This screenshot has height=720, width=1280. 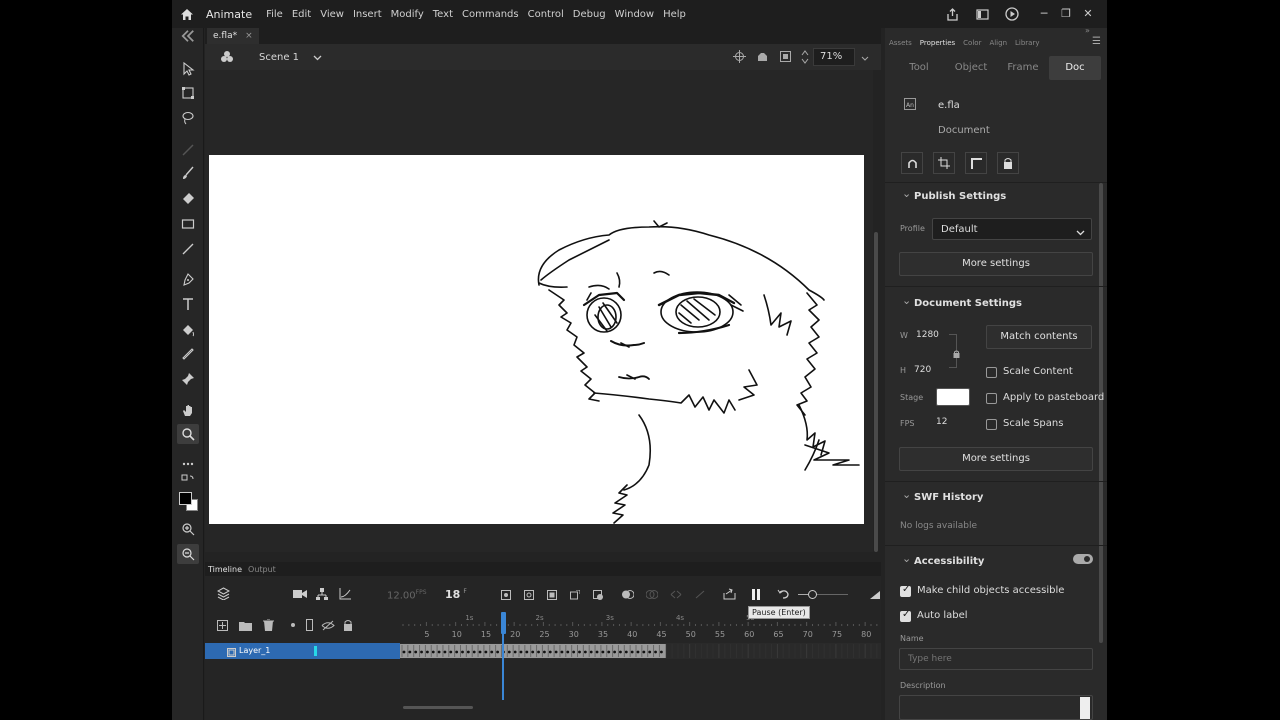 I want to click on close-tab-icon: ×, so click(x=249, y=36).